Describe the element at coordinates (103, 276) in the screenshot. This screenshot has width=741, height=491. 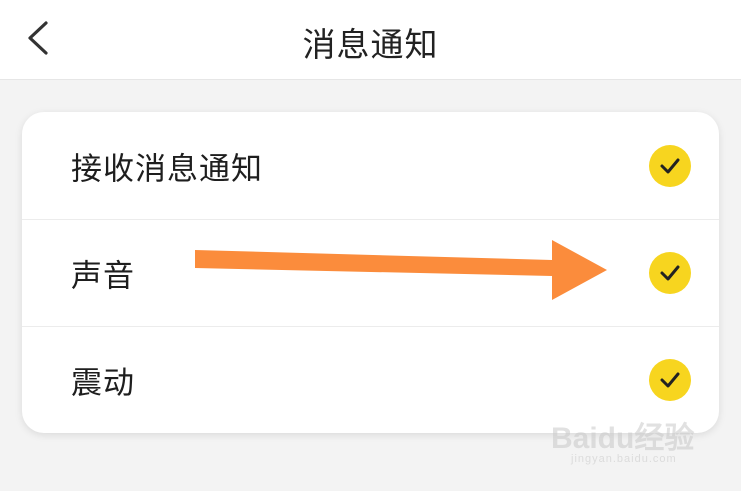
I see `setting-label: 声音` at that location.